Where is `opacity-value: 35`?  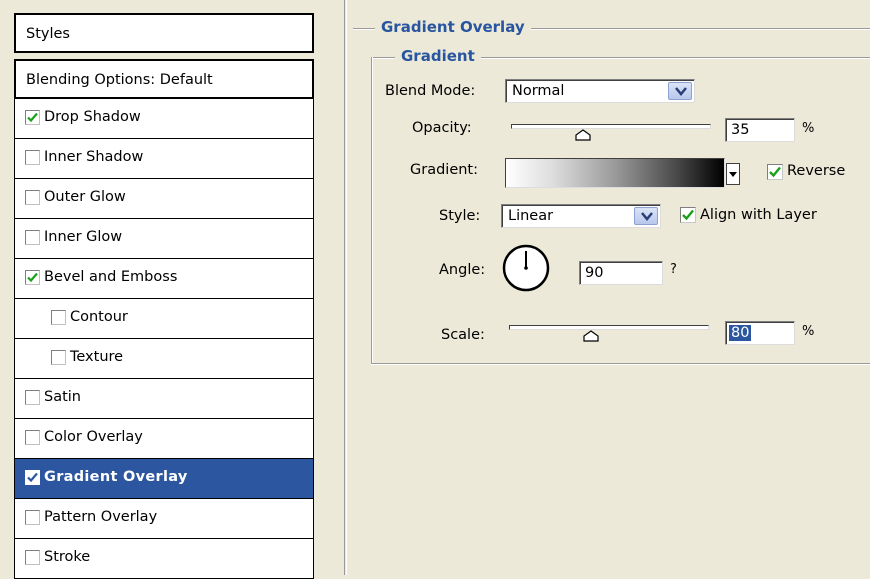
opacity-value: 35 is located at coordinates (740, 130).